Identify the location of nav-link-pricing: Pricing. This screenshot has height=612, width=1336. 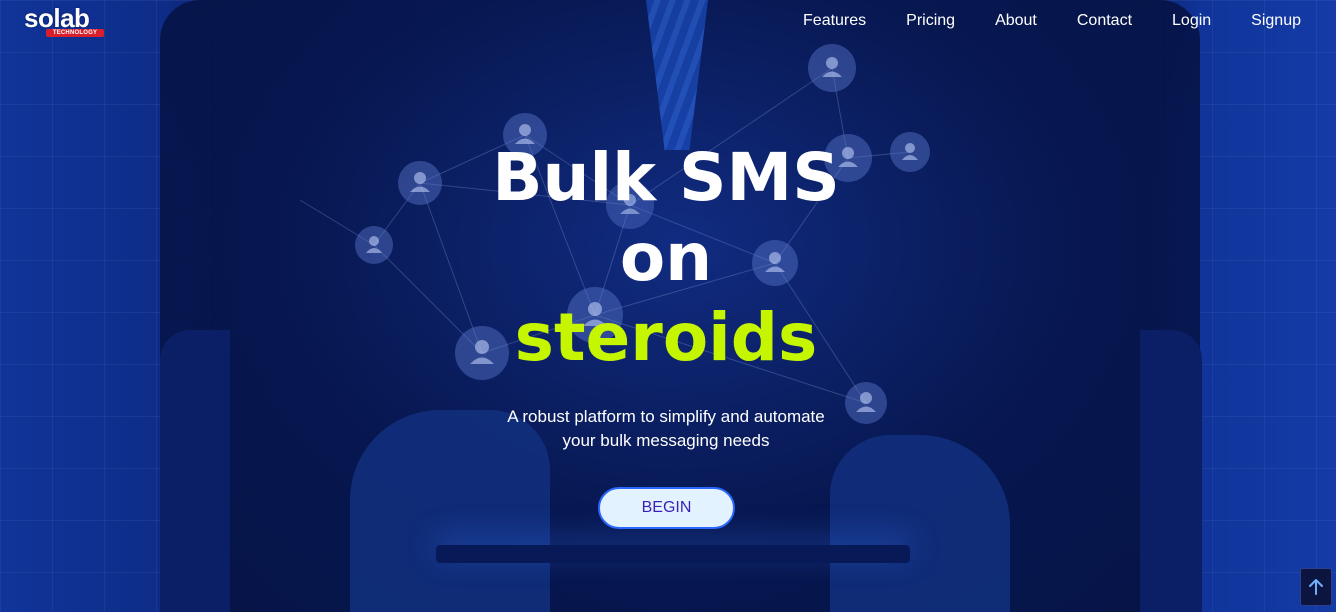
(930, 21).